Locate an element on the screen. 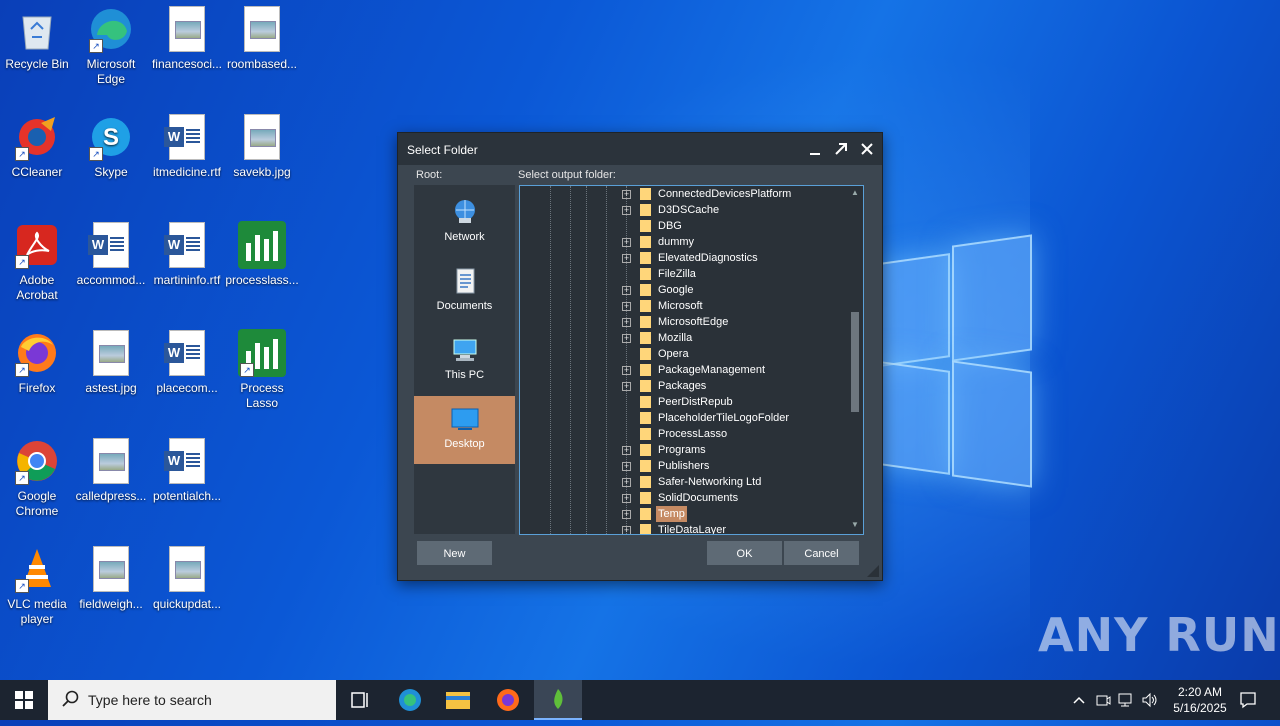 This screenshot has width=1280, height=726. folder-row: + Packages is located at coordinates (683, 386).